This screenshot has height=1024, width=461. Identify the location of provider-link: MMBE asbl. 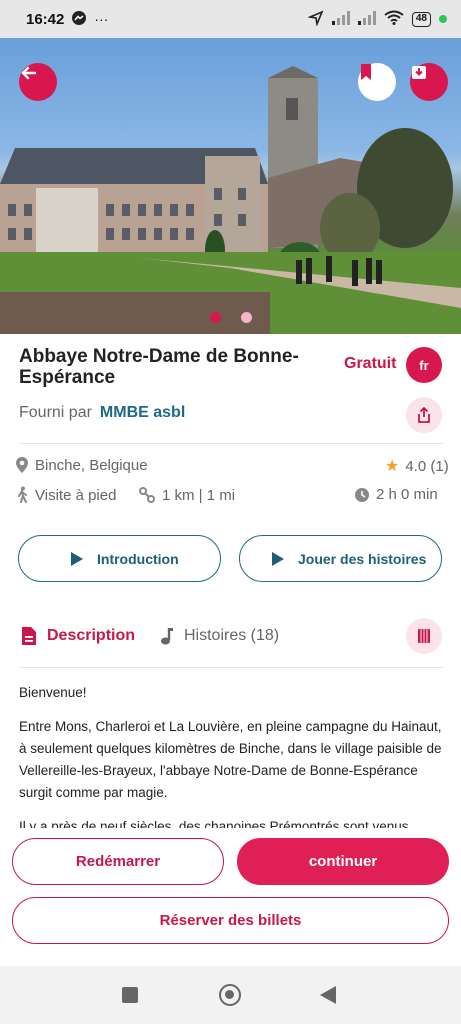
(142, 412).